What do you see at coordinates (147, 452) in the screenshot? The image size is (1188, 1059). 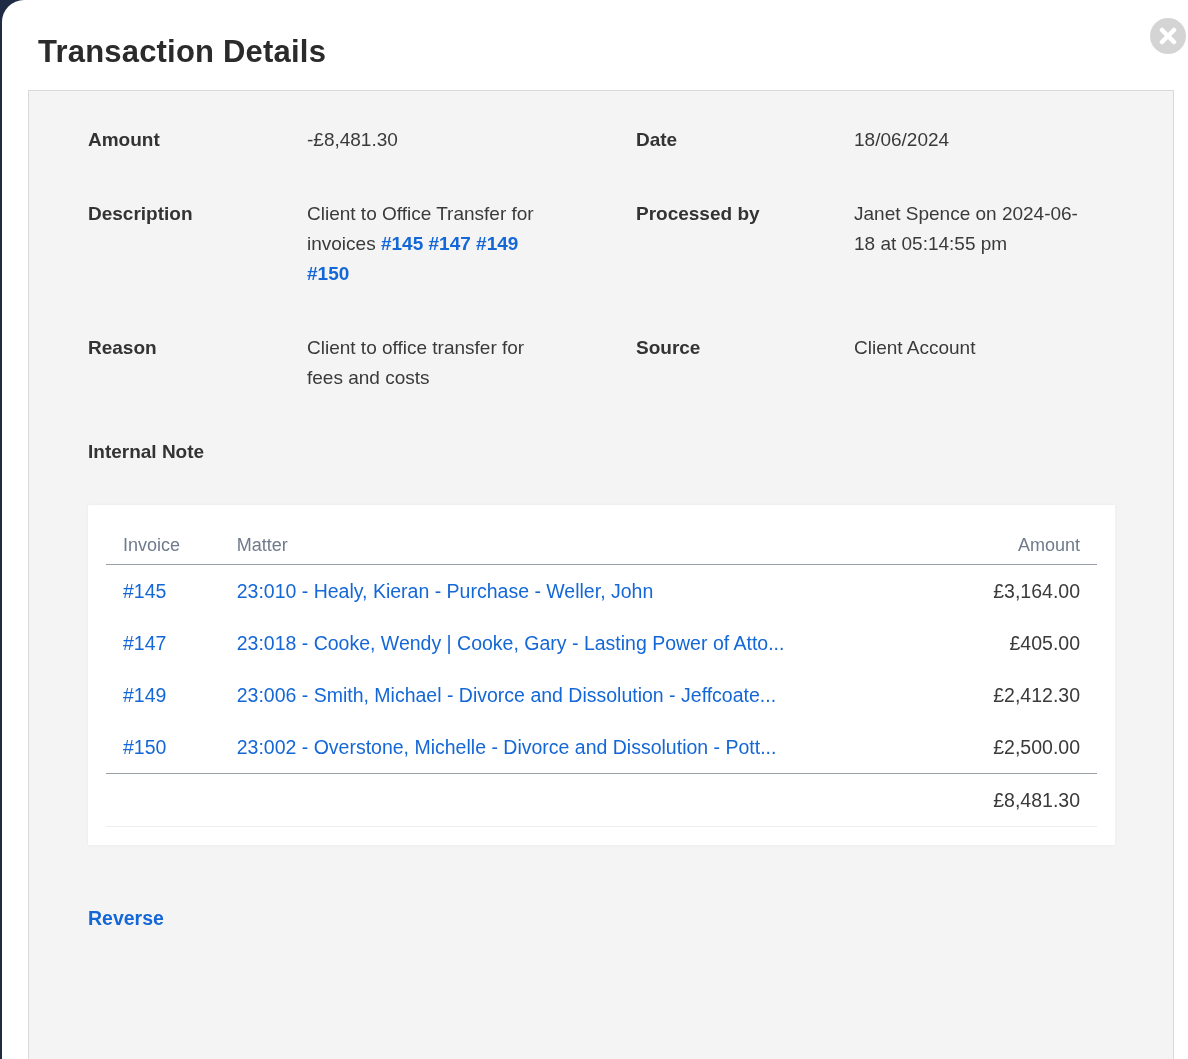 I see `field-label: Internal Note` at bounding box center [147, 452].